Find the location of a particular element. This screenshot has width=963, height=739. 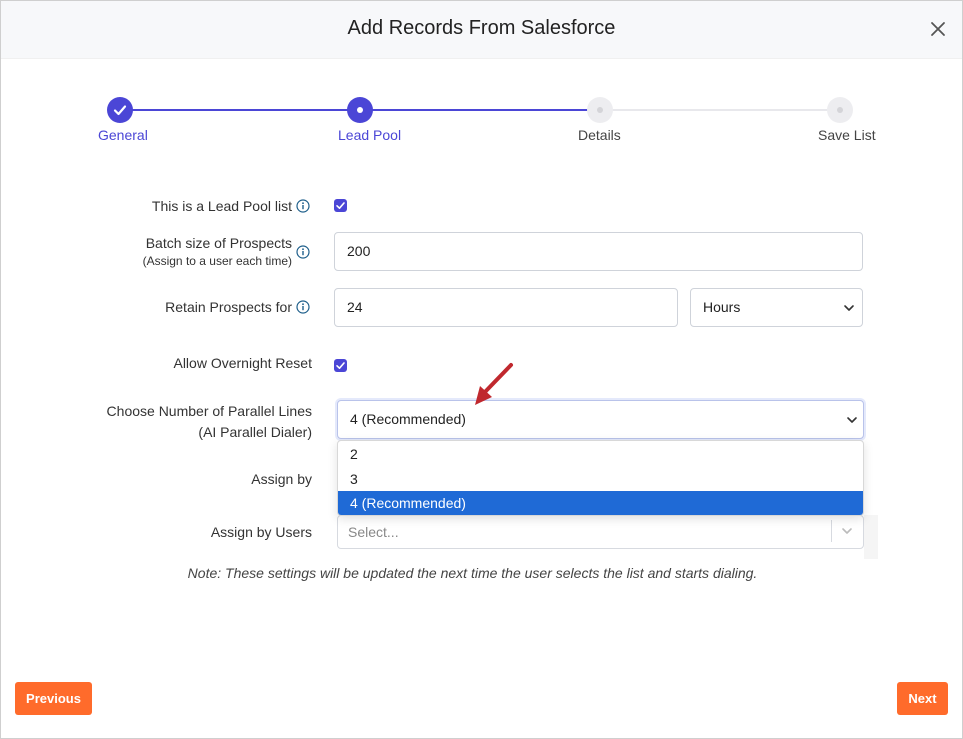

next-button: Next is located at coordinates (922, 698).